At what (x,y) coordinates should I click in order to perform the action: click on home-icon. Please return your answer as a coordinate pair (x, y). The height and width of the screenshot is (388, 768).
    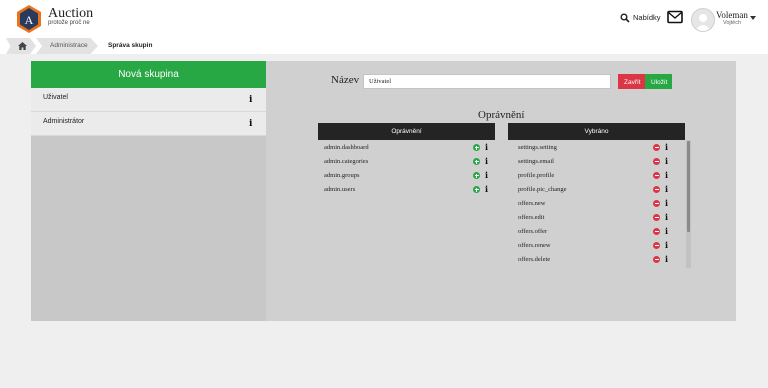
    Looking at the image, I should click on (22, 46).